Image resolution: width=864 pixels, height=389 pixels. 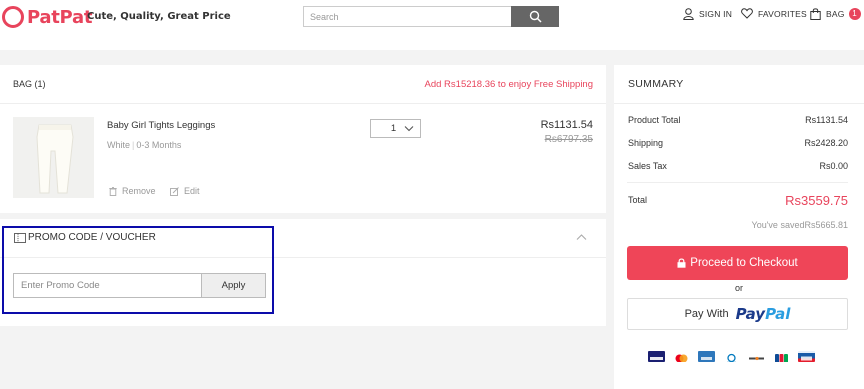 What do you see at coordinates (656, 356) in the screenshot?
I see `visa-icon` at bounding box center [656, 356].